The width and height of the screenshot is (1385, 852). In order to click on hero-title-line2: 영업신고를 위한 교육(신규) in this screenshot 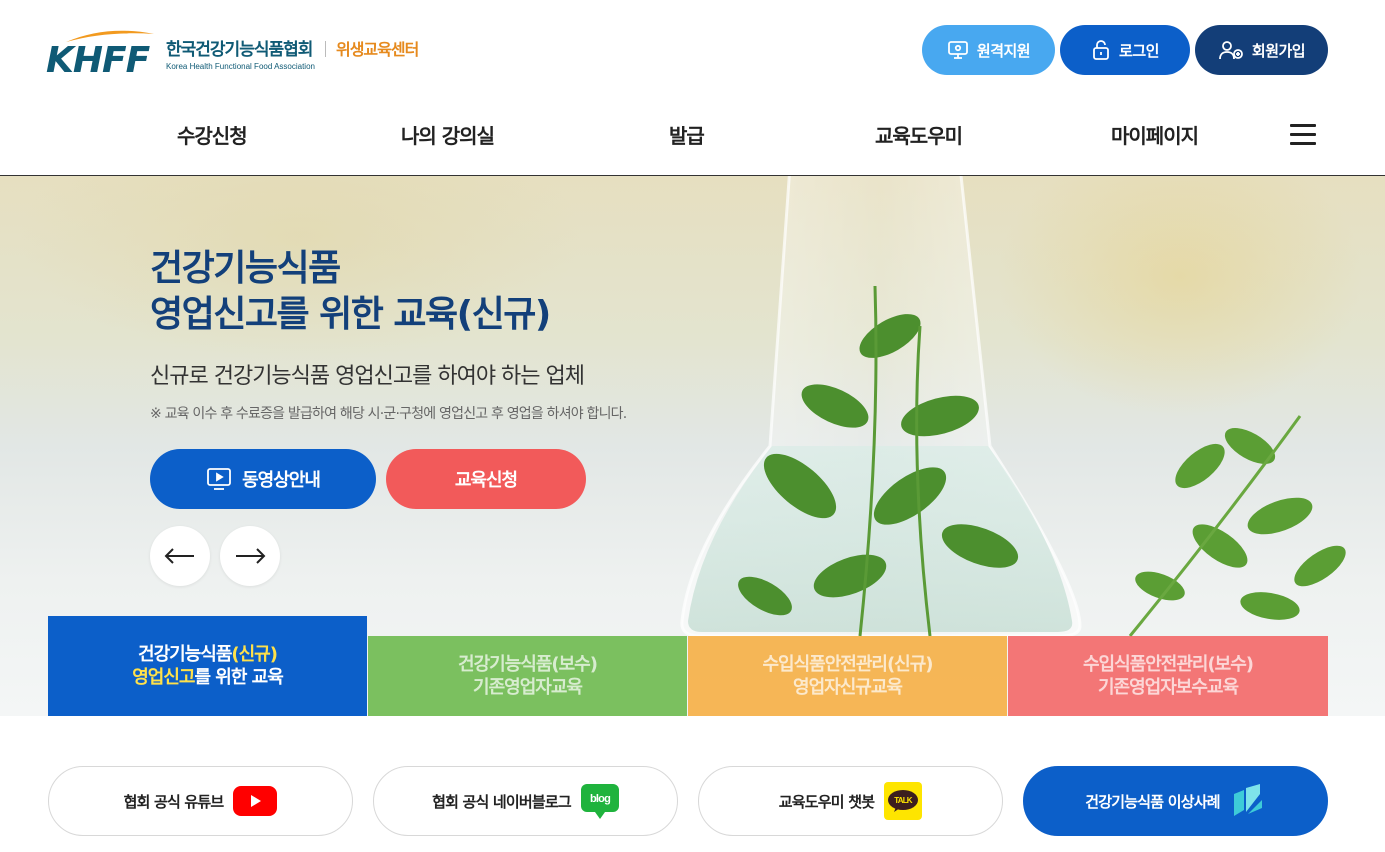, I will do `click(350, 314)`.